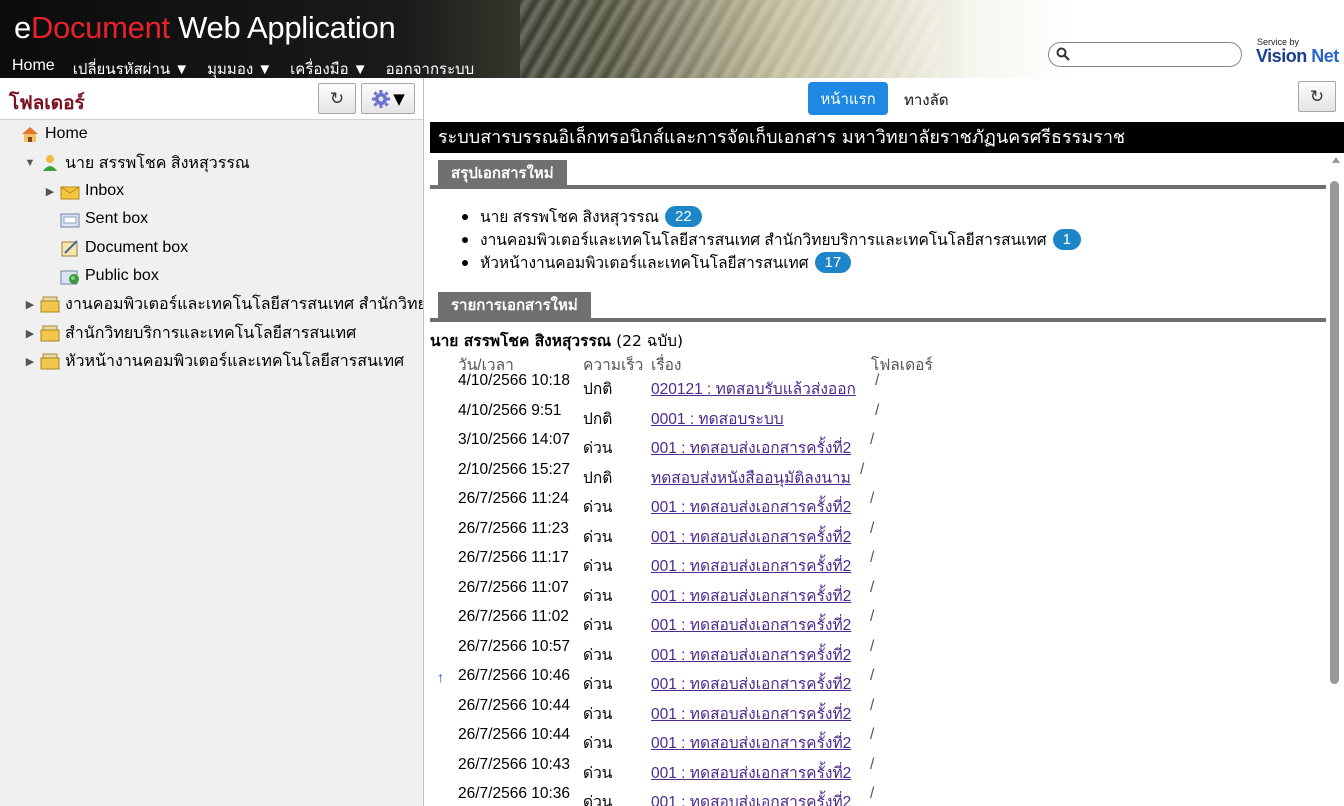  What do you see at coordinates (104, 219) in the screenshot?
I see `tree-item-sent-box: Sent box` at bounding box center [104, 219].